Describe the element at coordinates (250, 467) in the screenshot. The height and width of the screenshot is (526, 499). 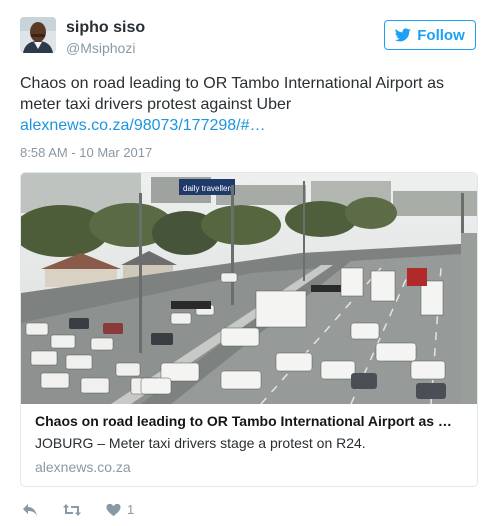
I see `card-domain: alexnews.co.za` at that location.